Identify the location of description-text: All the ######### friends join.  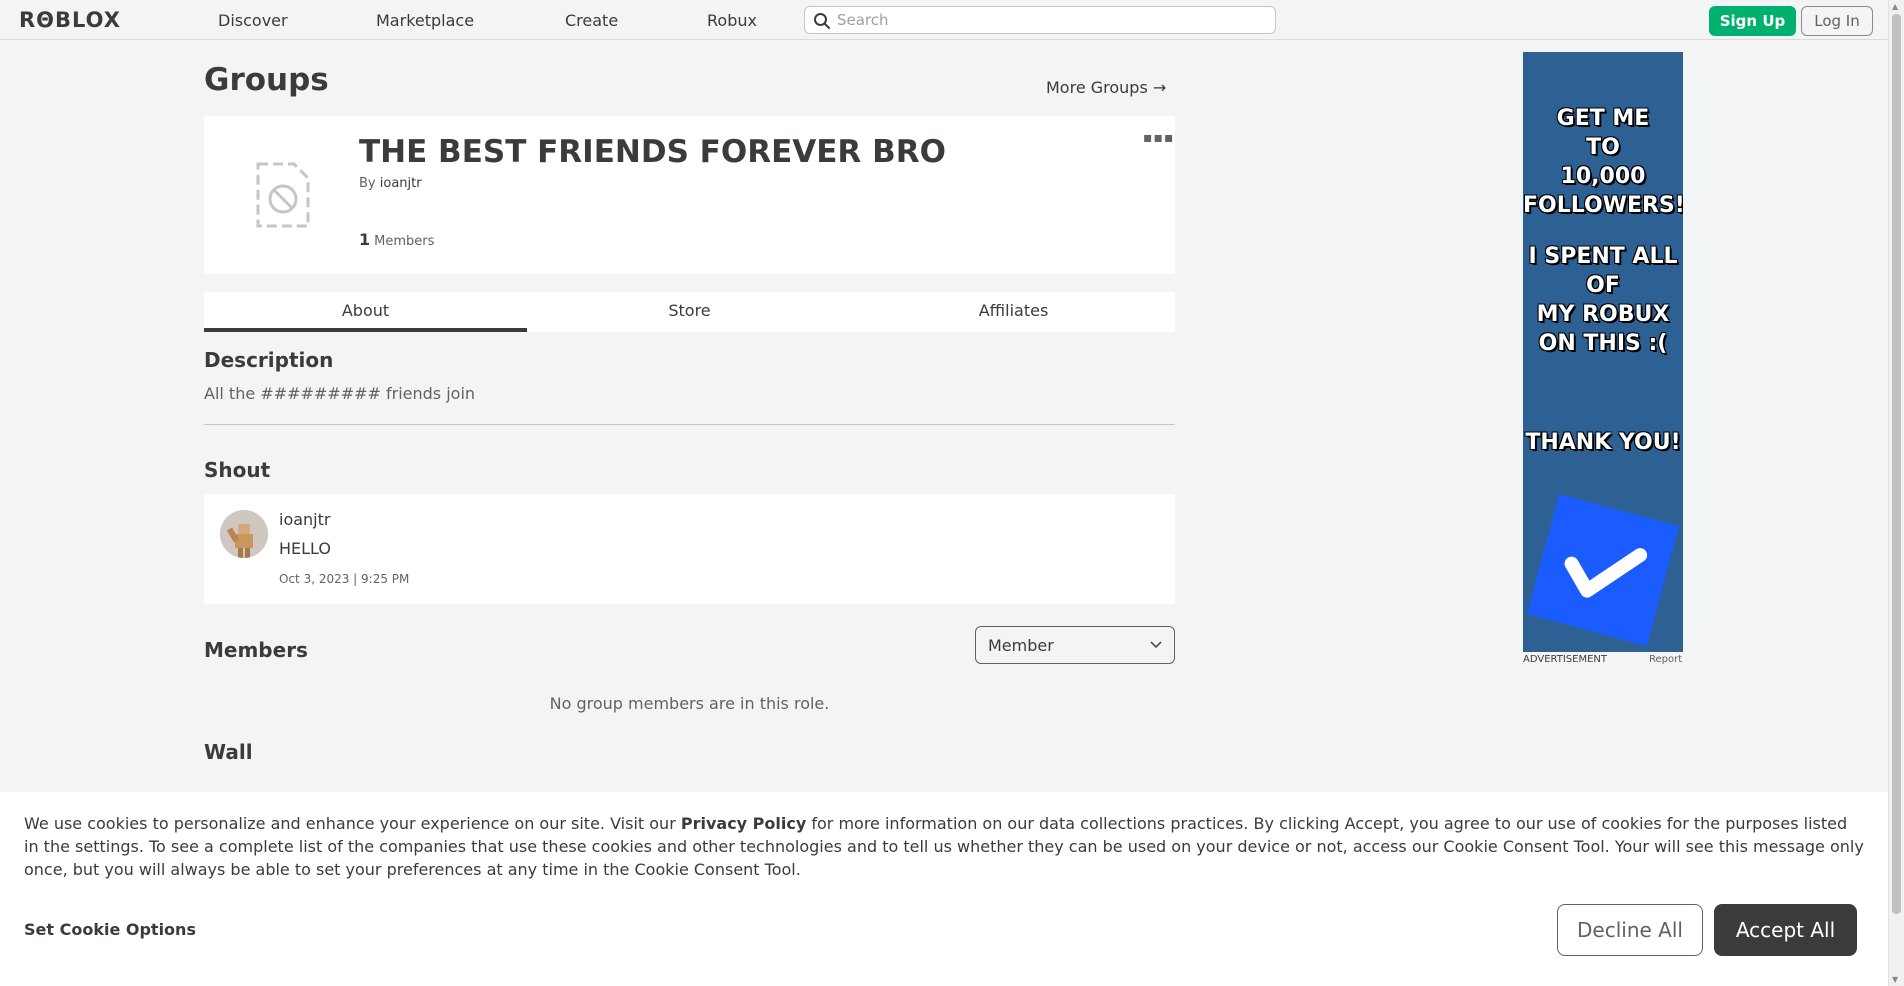
(340, 393).